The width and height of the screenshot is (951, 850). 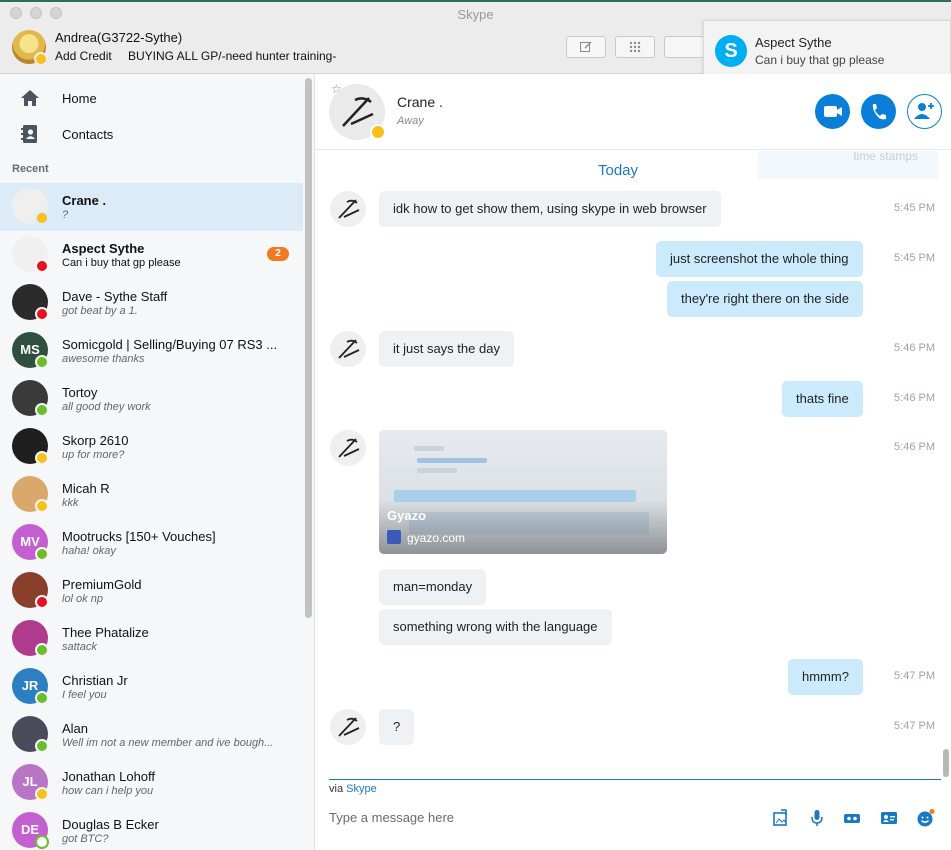 I want to click on received-message: man=monday, so click(x=433, y=587).